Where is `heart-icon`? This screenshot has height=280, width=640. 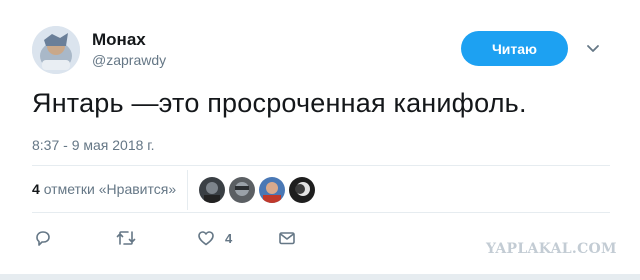 heart-icon is located at coordinates (206, 238).